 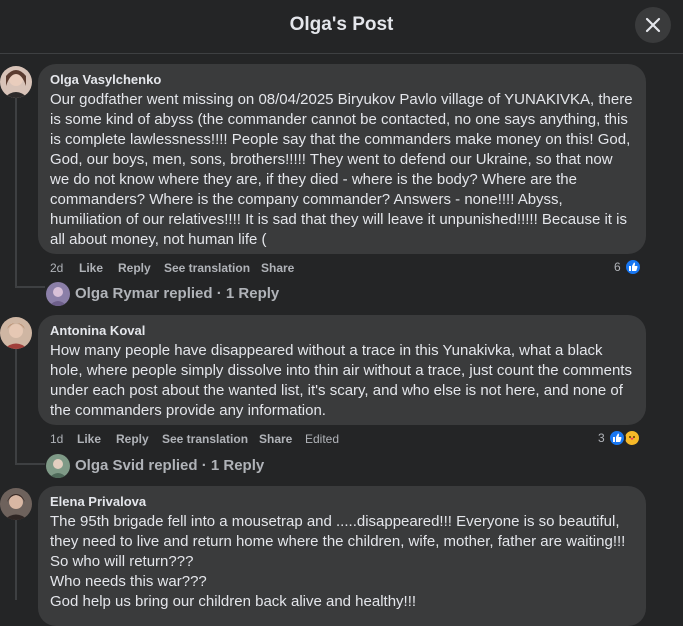 What do you see at coordinates (342, 502) in the screenshot?
I see `comment-author: Elena Privalova` at bounding box center [342, 502].